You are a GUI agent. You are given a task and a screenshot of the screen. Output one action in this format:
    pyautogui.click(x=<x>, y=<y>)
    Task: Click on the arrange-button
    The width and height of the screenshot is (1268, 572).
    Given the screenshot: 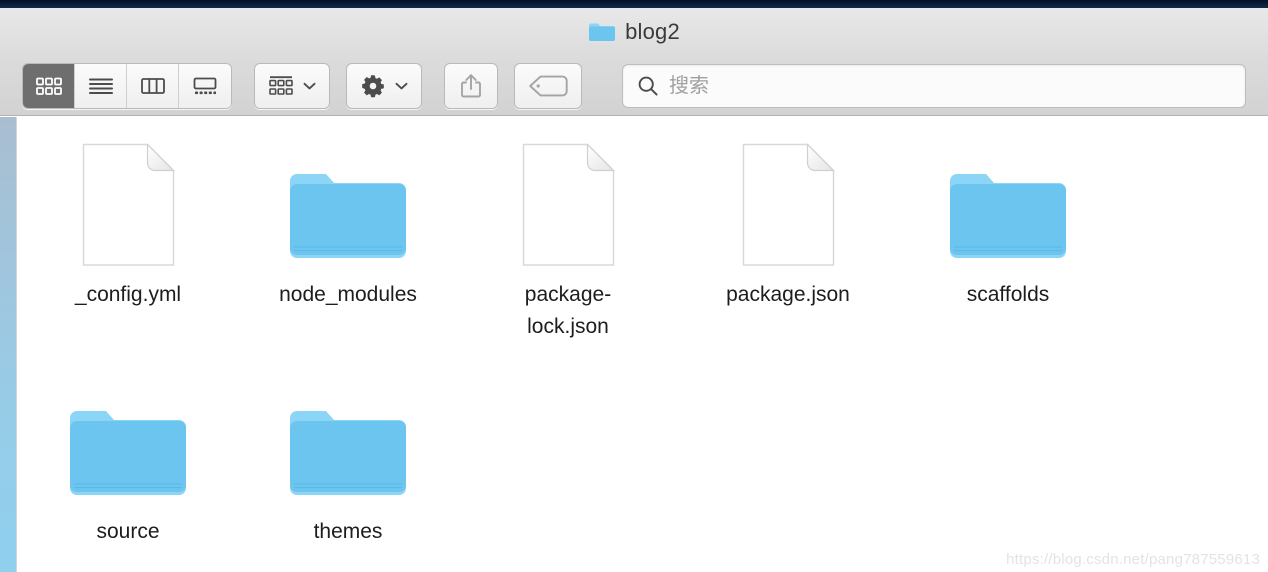 What is the action you would take?
    pyautogui.click(x=292, y=86)
    